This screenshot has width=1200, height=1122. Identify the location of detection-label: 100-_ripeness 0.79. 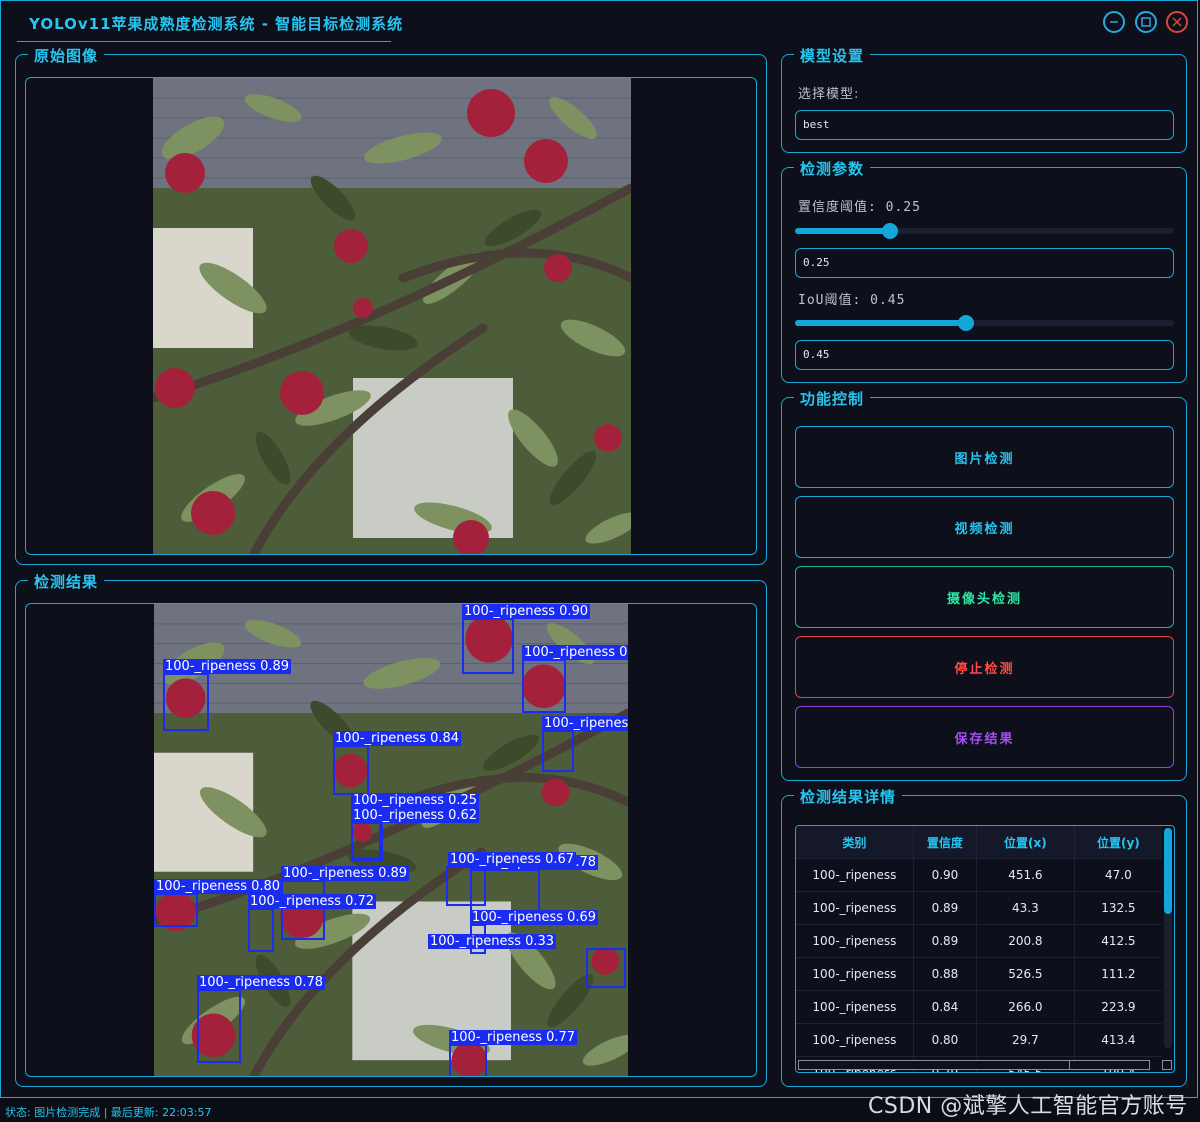
(585, 723).